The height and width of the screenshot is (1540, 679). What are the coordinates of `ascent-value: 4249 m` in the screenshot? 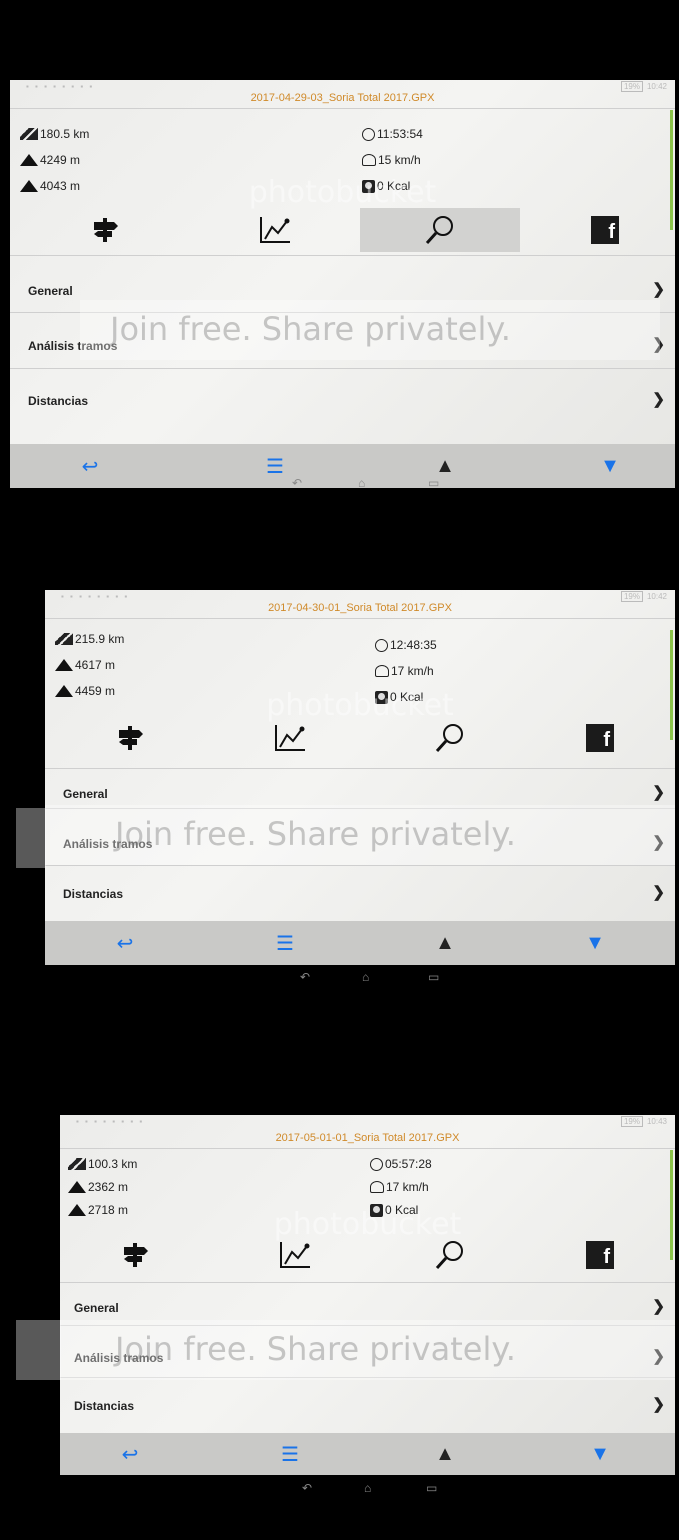 It's located at (60, 160).